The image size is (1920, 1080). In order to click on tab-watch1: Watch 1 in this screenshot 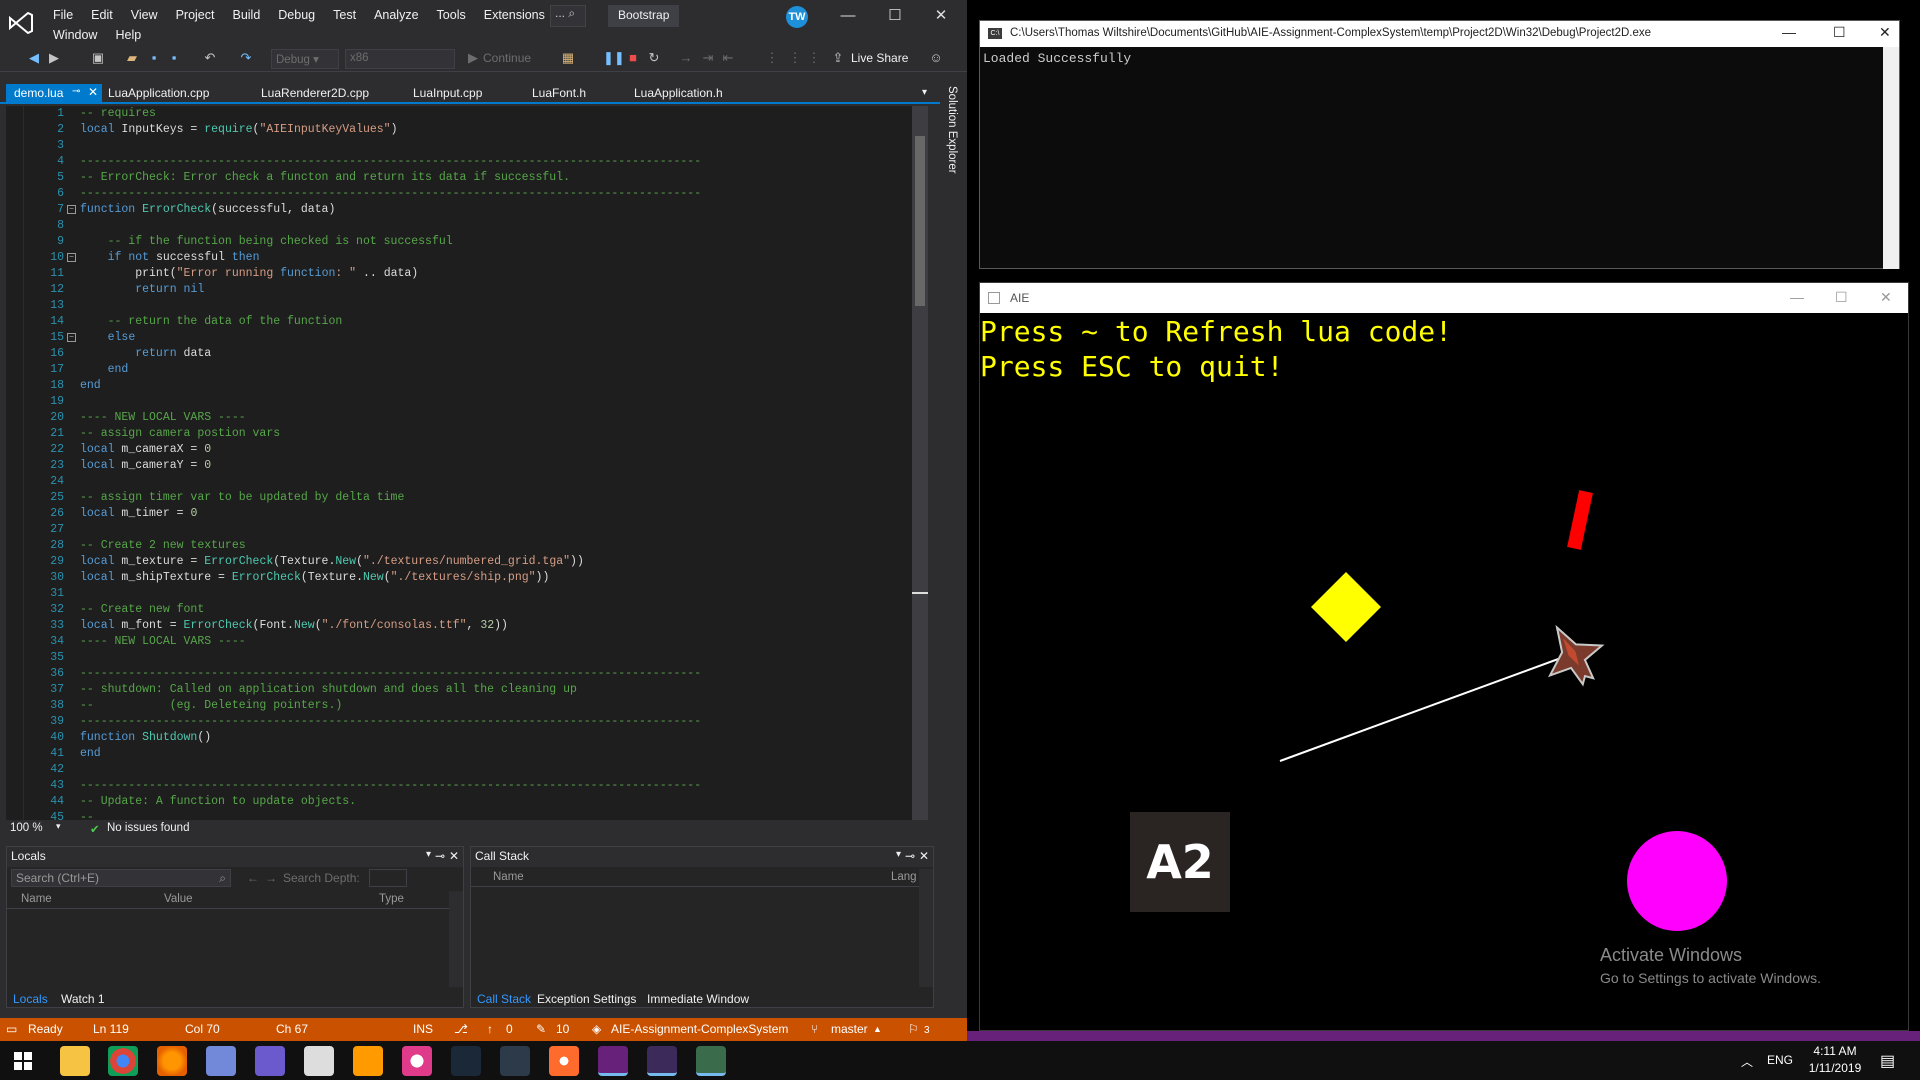, I will do `click(83, 999)`.